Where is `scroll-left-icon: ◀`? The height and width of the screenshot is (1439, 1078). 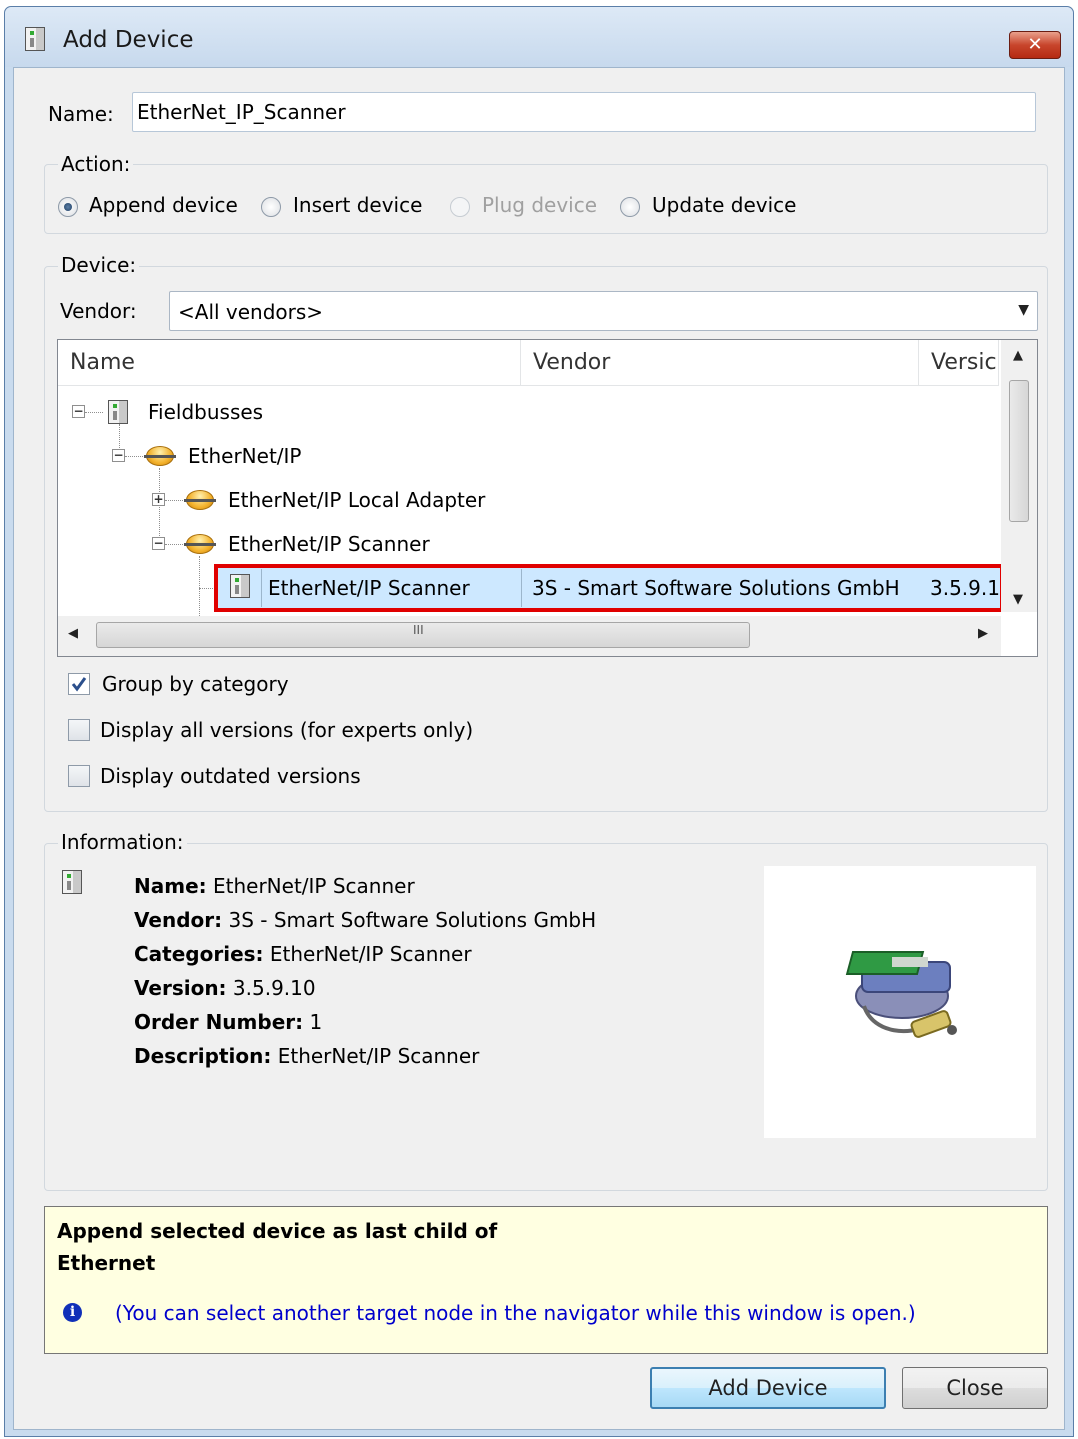 scroll-left-icon: ◀ is located at coordinates (73, 633).